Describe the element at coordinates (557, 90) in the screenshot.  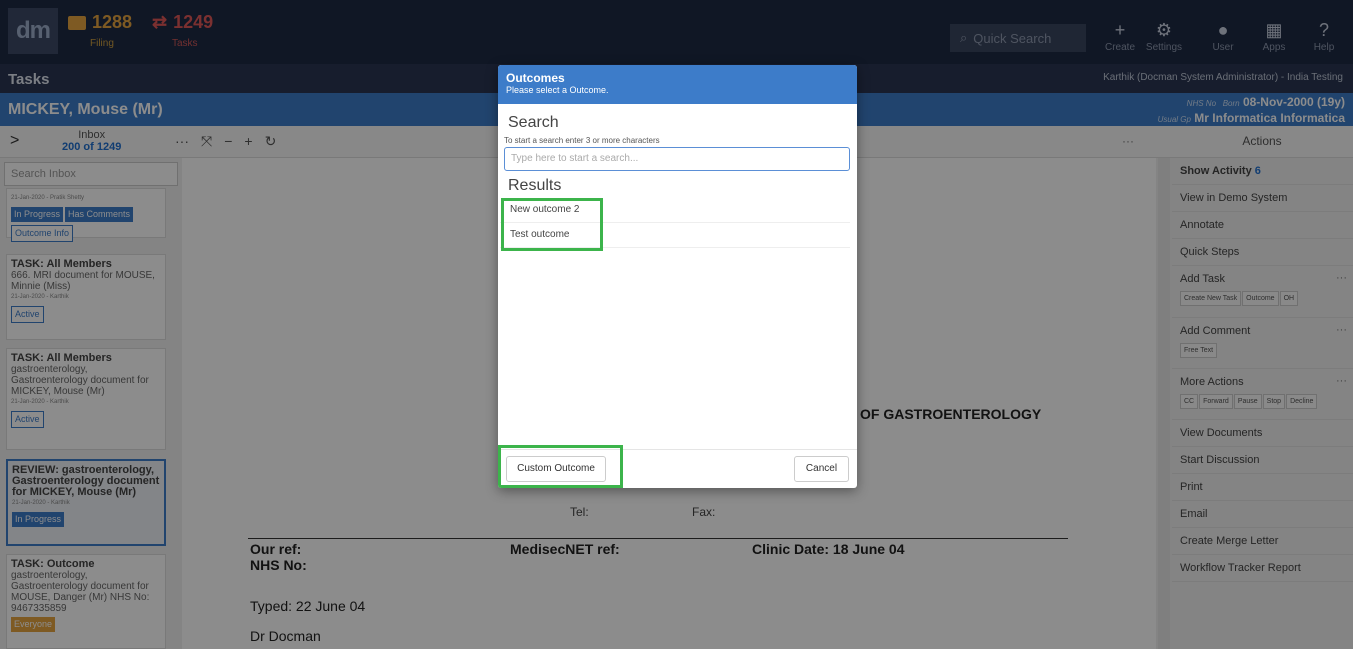
I see `dialog-subtitle: Please select a Outcome.` at that location.